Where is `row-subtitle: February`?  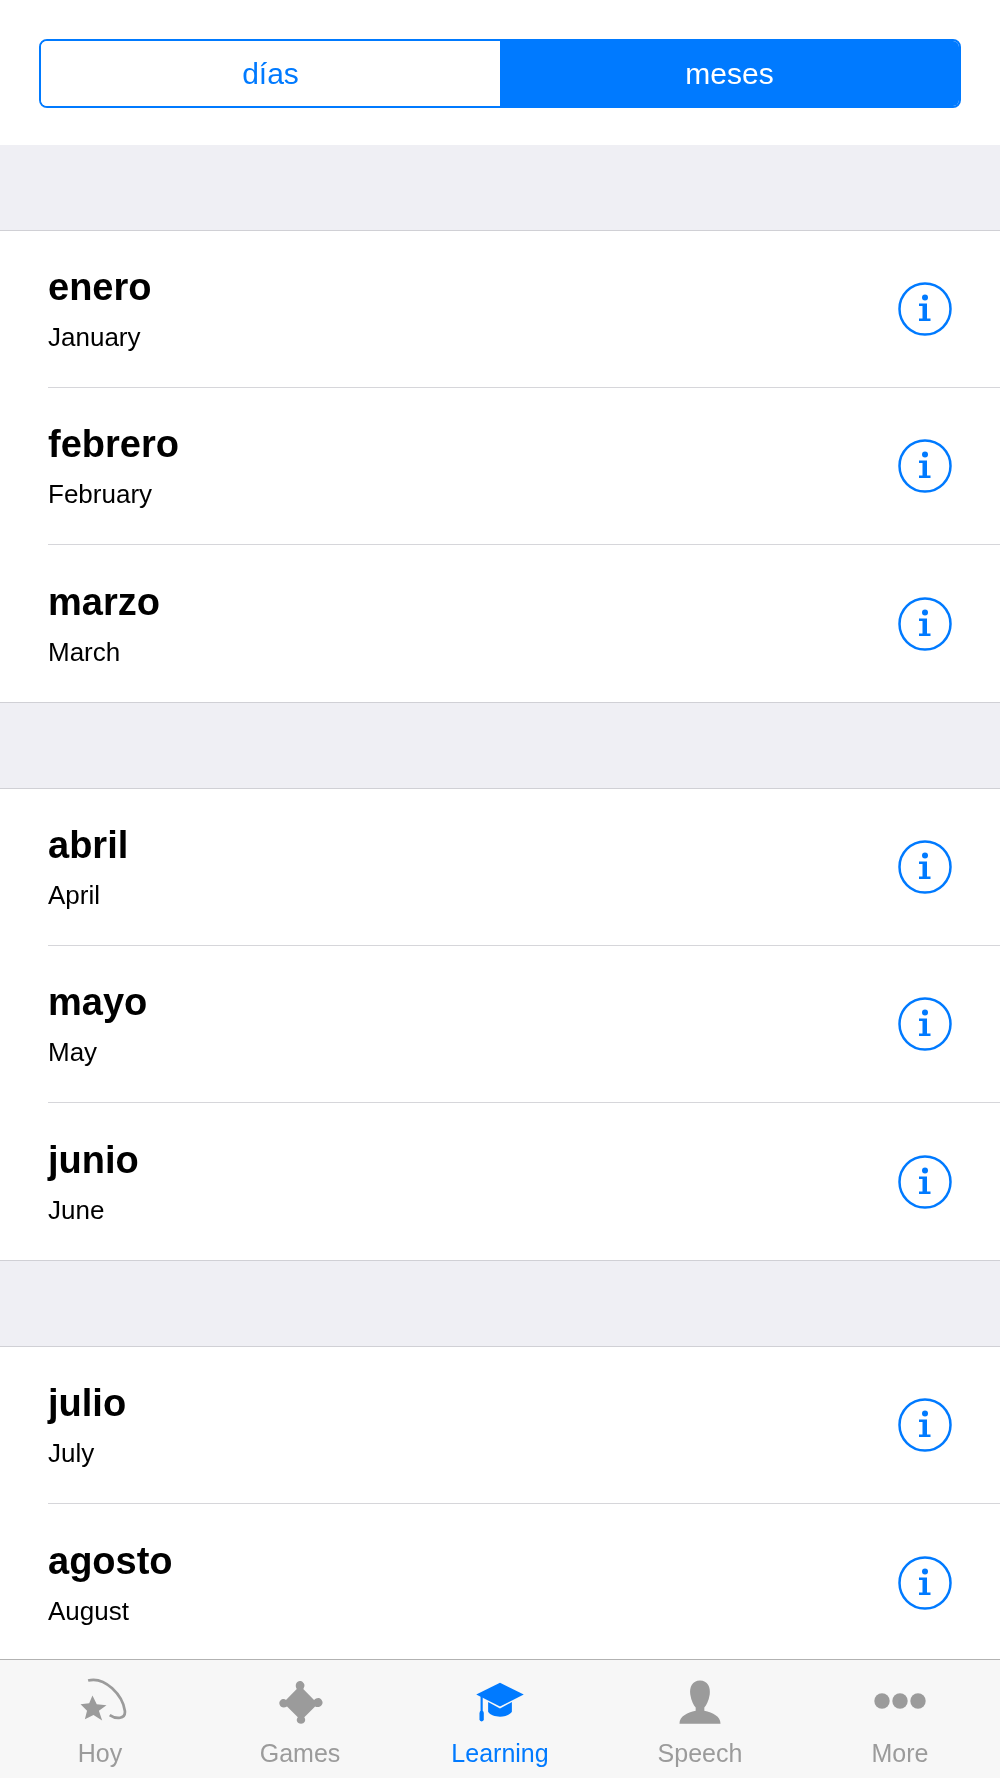 row-subtitle: February is located at coordinates (101, 494).